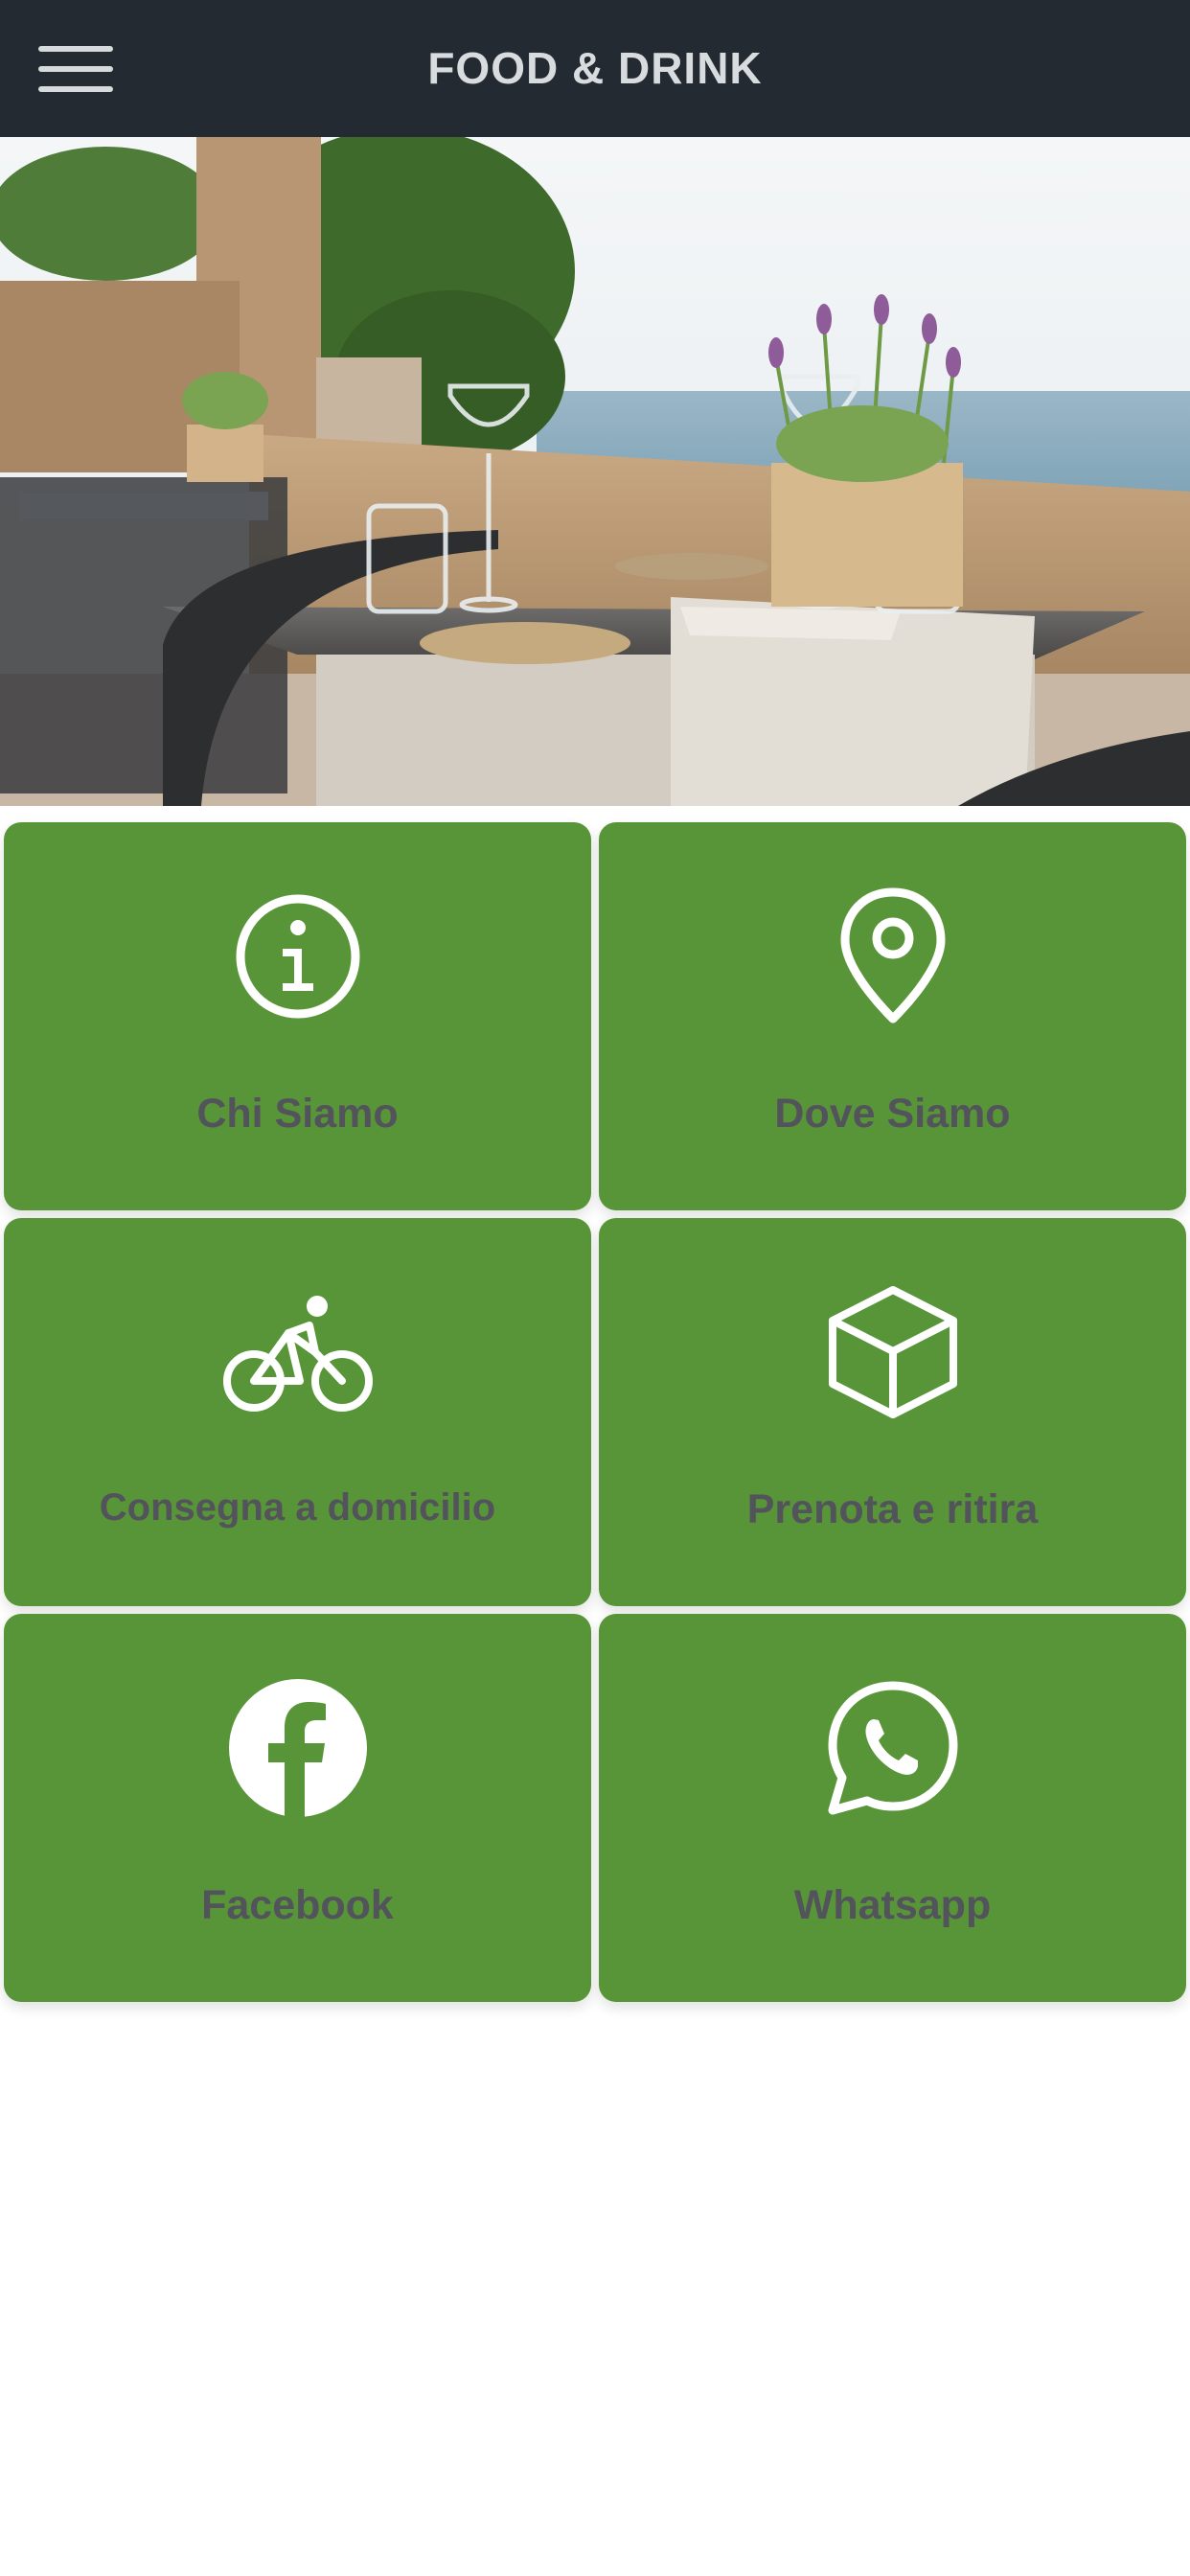  Describe the element at coordinates (893, 1905) in the screenshot. I see `tile-label: Whatsapp` at that location.